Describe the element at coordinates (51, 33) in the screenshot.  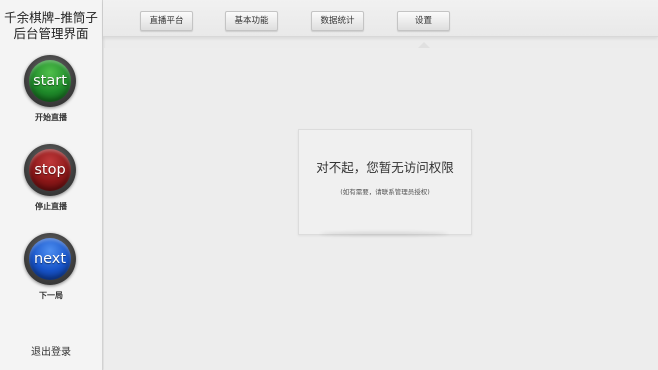
I see `app-title-line2: 后台管理界面` at that location.